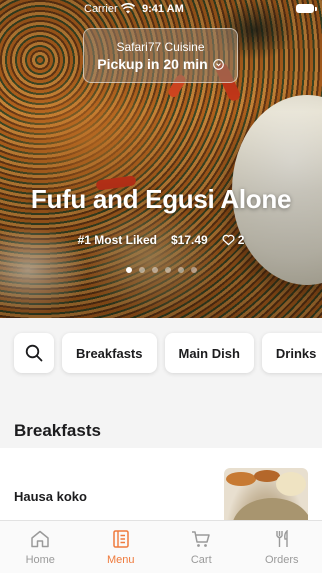 Image resolution: width=322 pixels, height=573 pixels. I want to click on tab-label: Menu, so click(121, 560).